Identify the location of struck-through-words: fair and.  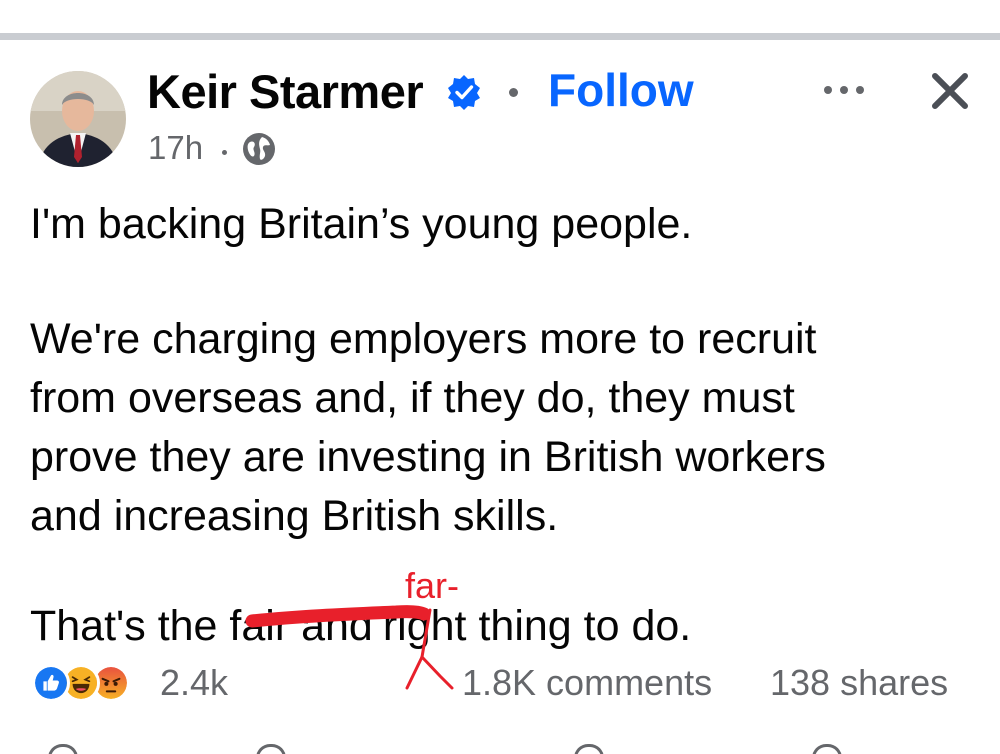
(301, 626).